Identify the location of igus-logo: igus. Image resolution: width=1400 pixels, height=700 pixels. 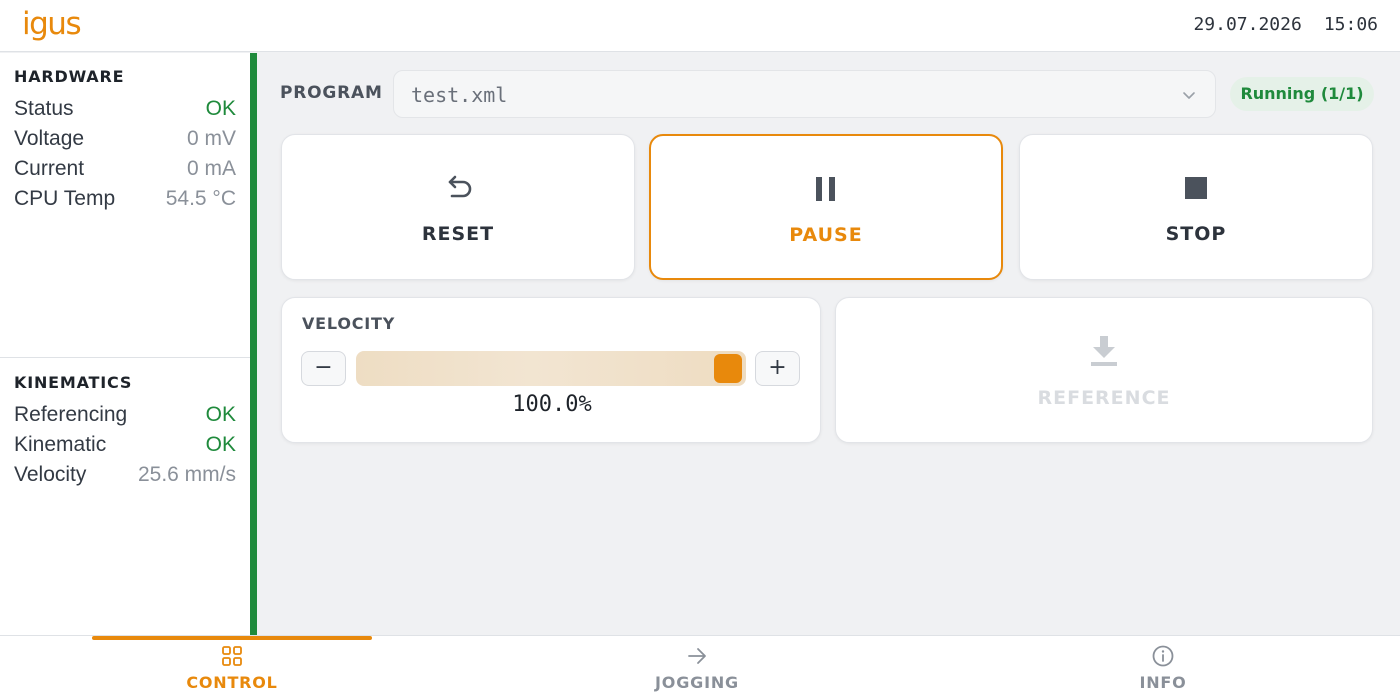
(52, 25).